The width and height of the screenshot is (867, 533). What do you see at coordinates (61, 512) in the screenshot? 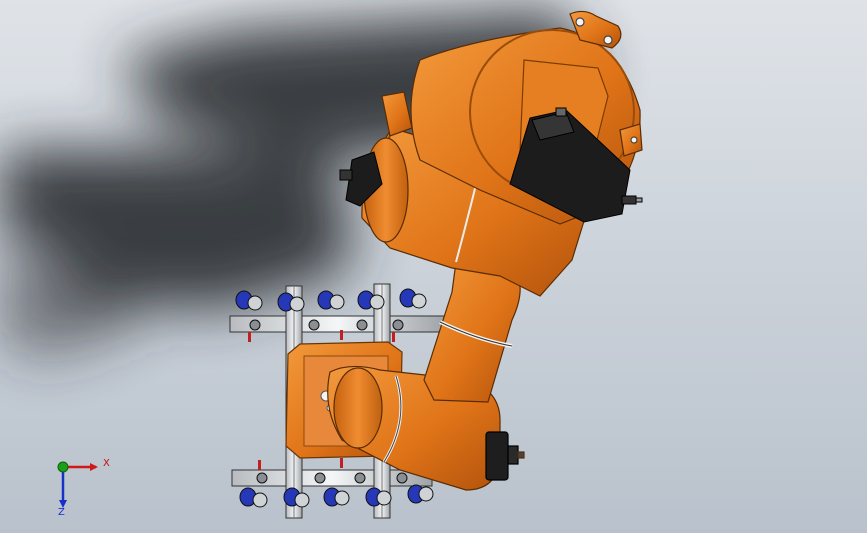
I see `triad-z-label: Z` at bounding box center [61, 512].